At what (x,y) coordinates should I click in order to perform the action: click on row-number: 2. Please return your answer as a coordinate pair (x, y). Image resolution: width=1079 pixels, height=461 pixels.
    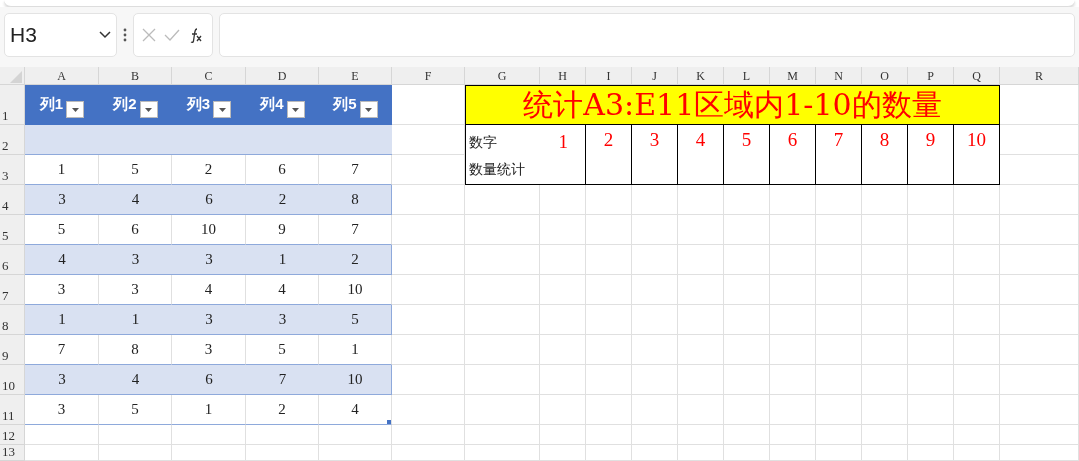
    Looking at the image, I should click on (12, 140).